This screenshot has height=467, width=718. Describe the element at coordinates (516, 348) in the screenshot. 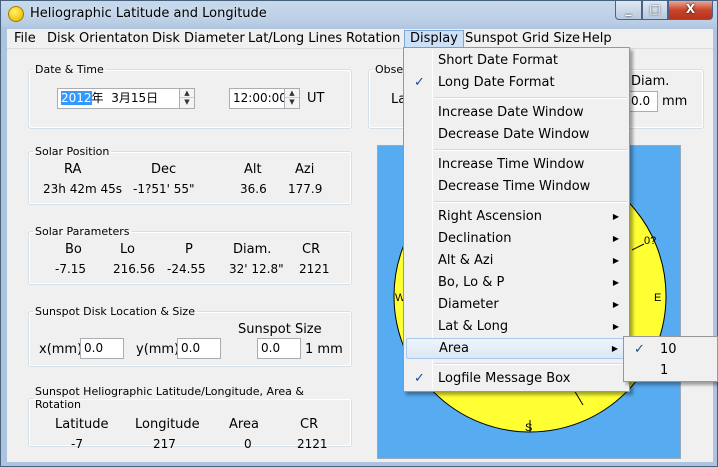

I see `menu-area: Area ▶` at that location.